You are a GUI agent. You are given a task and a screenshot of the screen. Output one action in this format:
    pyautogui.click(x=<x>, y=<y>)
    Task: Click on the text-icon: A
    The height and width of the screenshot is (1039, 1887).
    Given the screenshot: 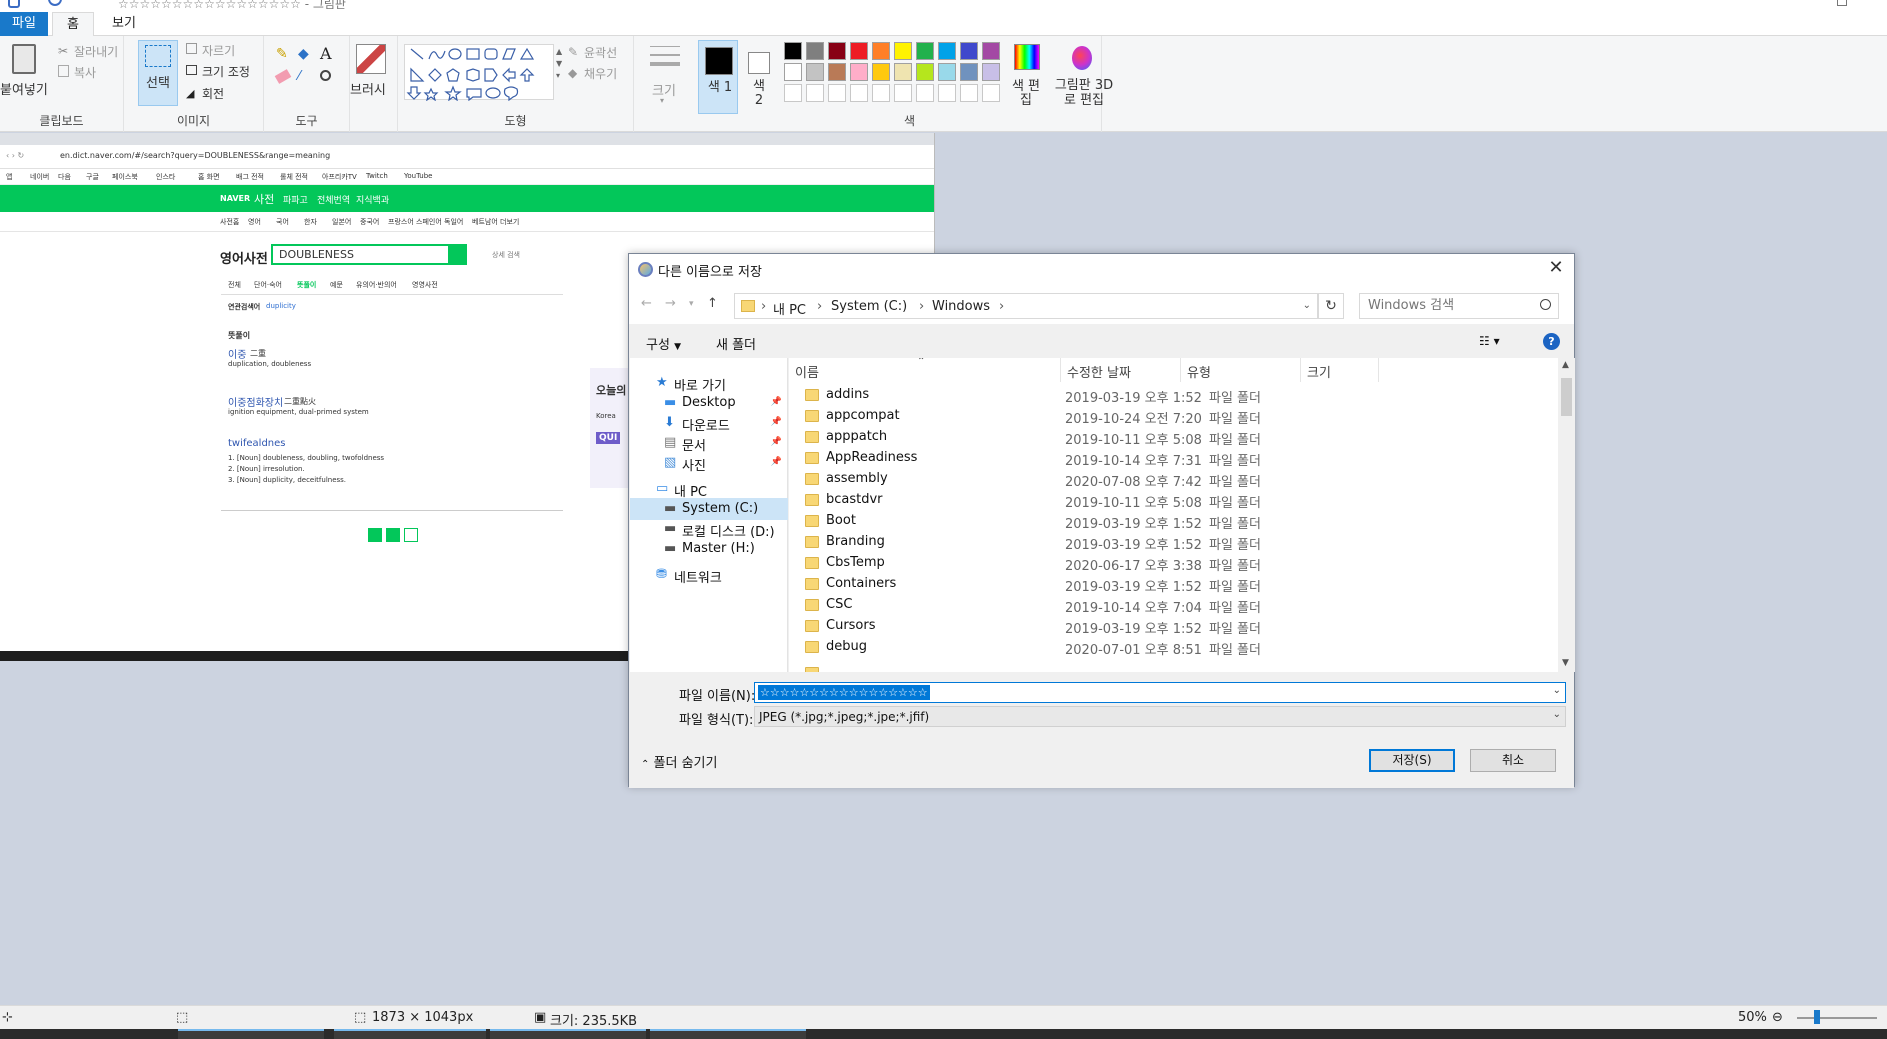 What is the action you would take?
    pyautogui.click(x=326, y=53)
    